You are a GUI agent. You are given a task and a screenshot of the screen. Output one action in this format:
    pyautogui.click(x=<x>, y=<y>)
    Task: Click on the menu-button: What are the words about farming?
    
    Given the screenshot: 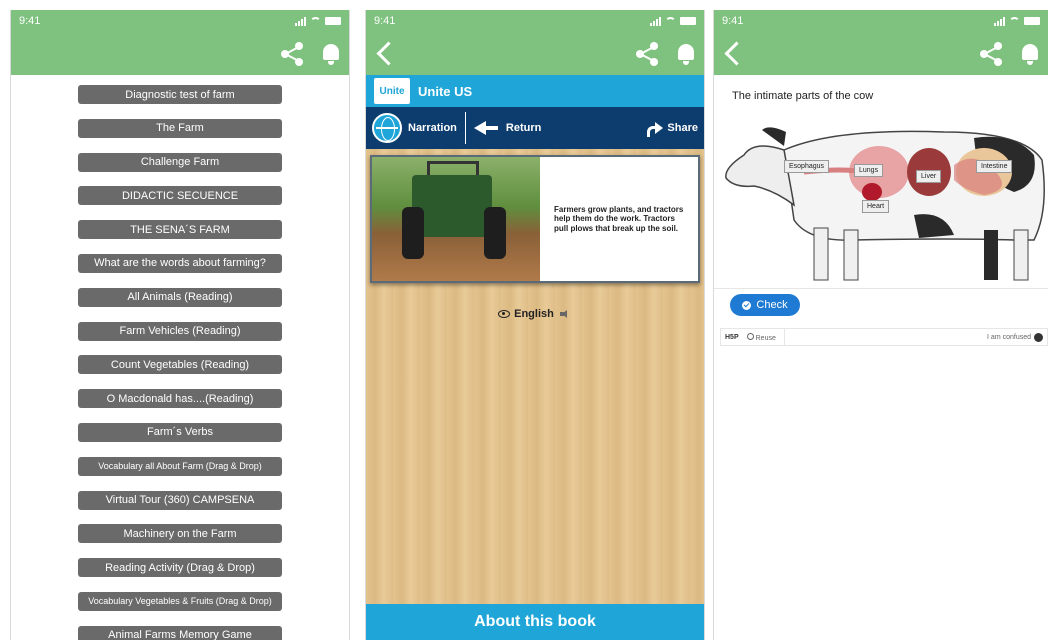 What is the action you would take?
    pyautogui.click(x=180, y=263)
    